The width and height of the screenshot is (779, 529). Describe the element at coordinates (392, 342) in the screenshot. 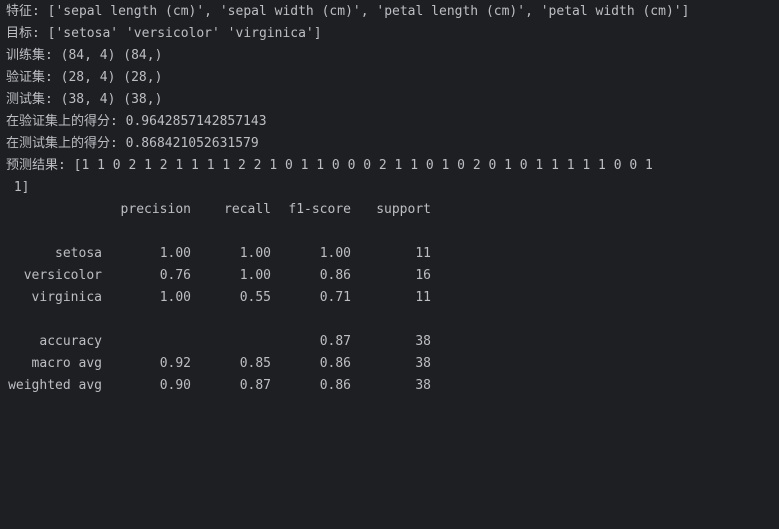

I see `summary-row: accuracy 0.87 38` at that location.